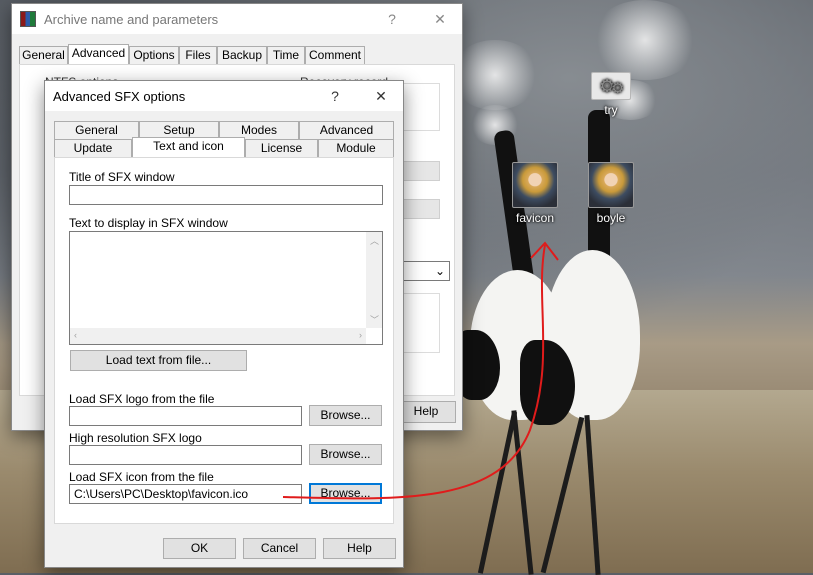 The height and width of the screenshot is (575, 813). I want to click on sfx-cancel-button: Cancel, so click(279, 548).